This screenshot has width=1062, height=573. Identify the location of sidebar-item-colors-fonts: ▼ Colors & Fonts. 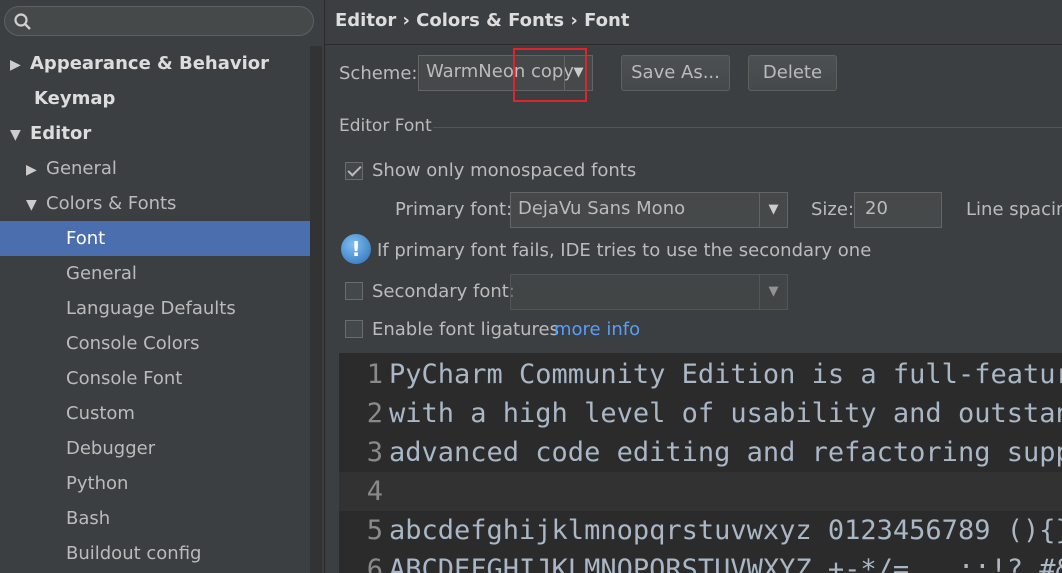
(162, 203).